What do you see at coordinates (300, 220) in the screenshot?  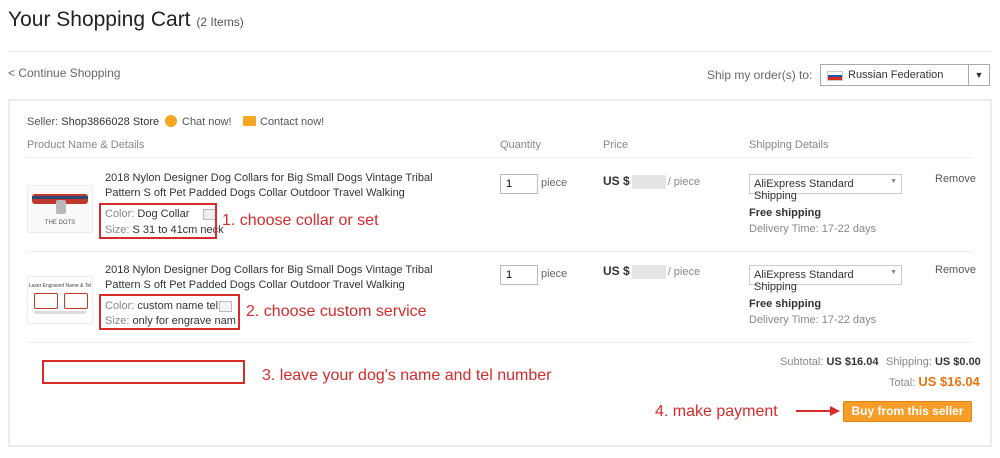 I see `annotation-step-1: 1. choose collar or set` at bounding box center [300, 220].